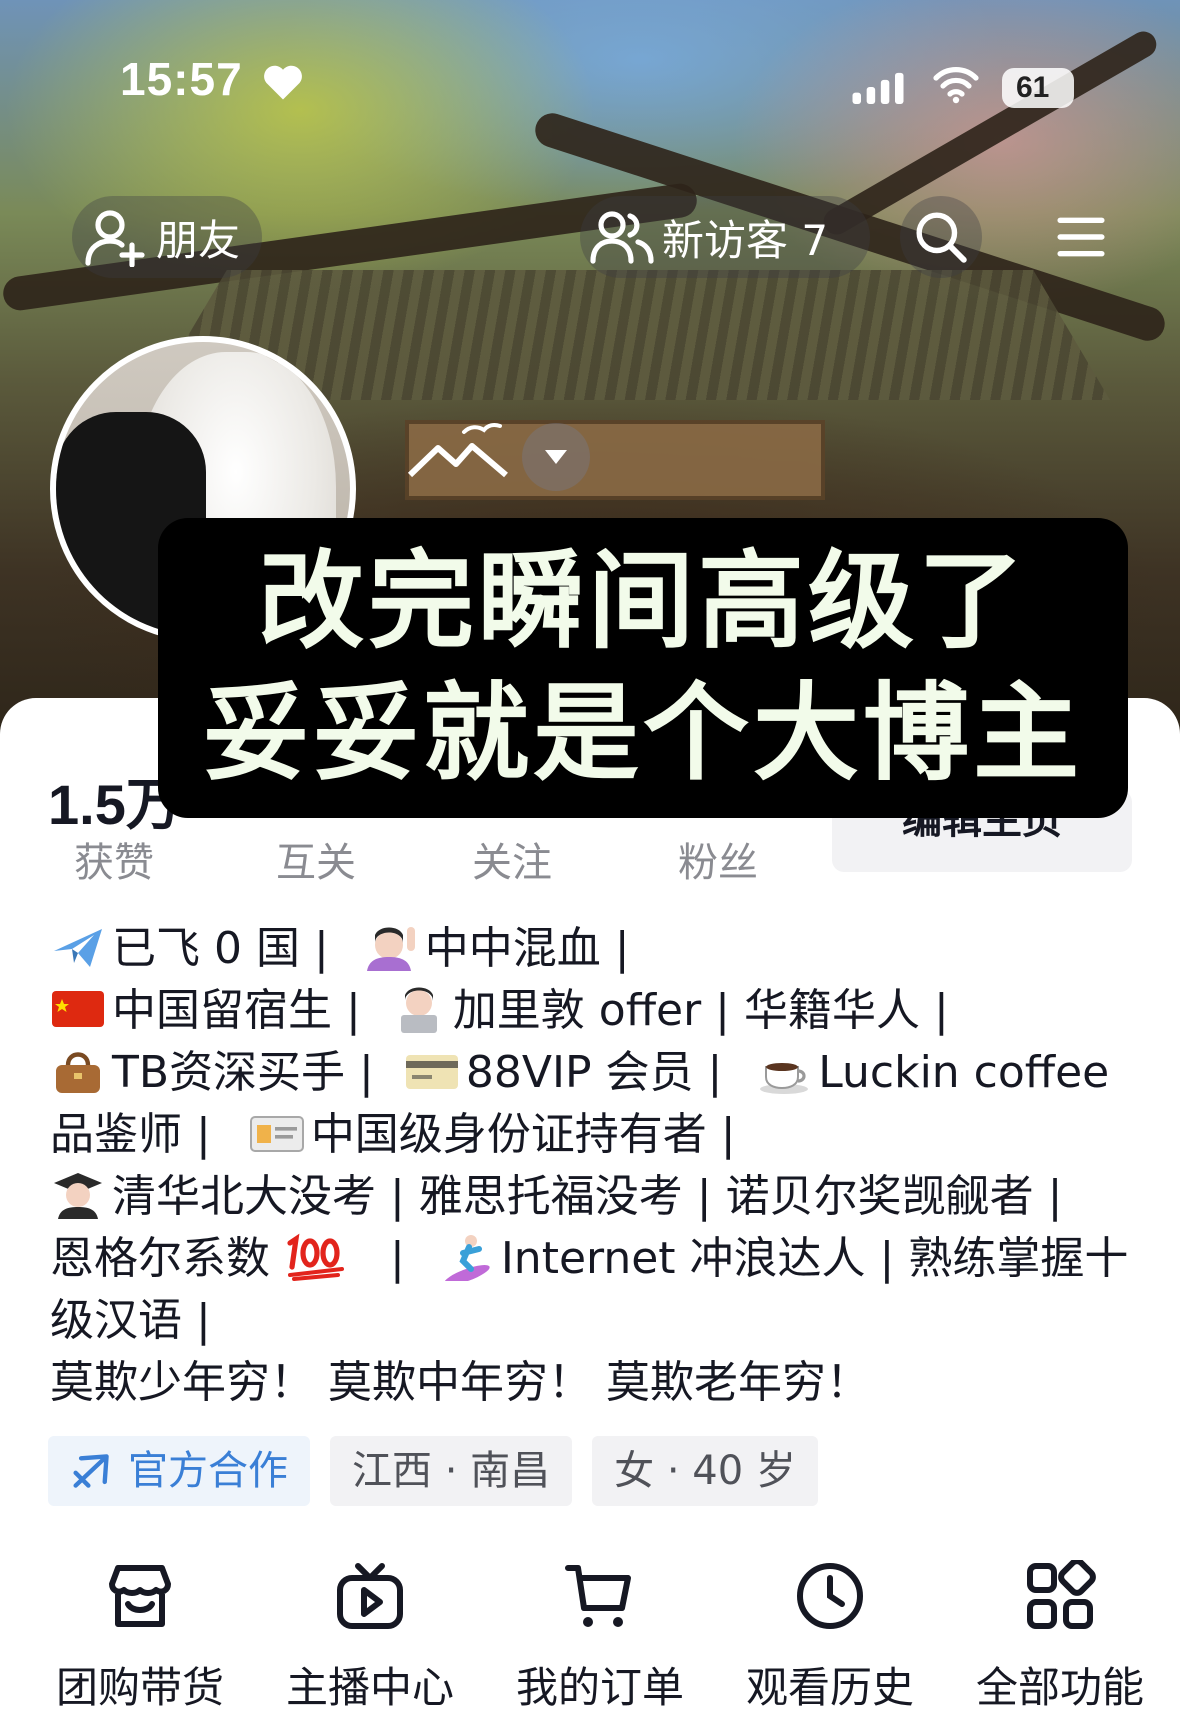 This screenshot has height=1710, width=1180. I want to click on friends-button: 朋友, so click(167, 237).